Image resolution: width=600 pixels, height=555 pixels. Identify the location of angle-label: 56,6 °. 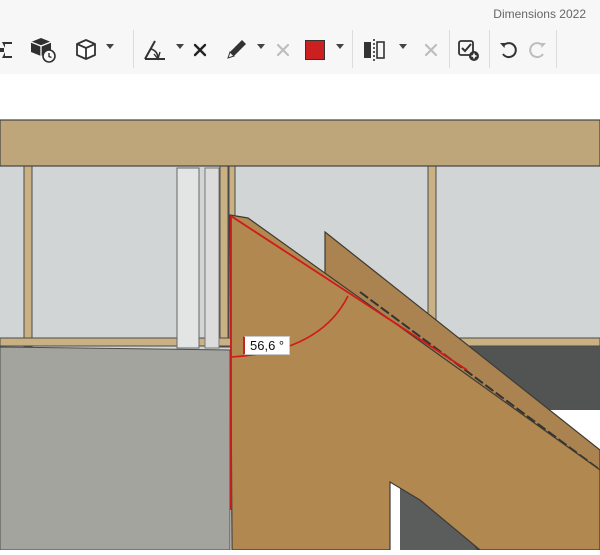
(267, 345).